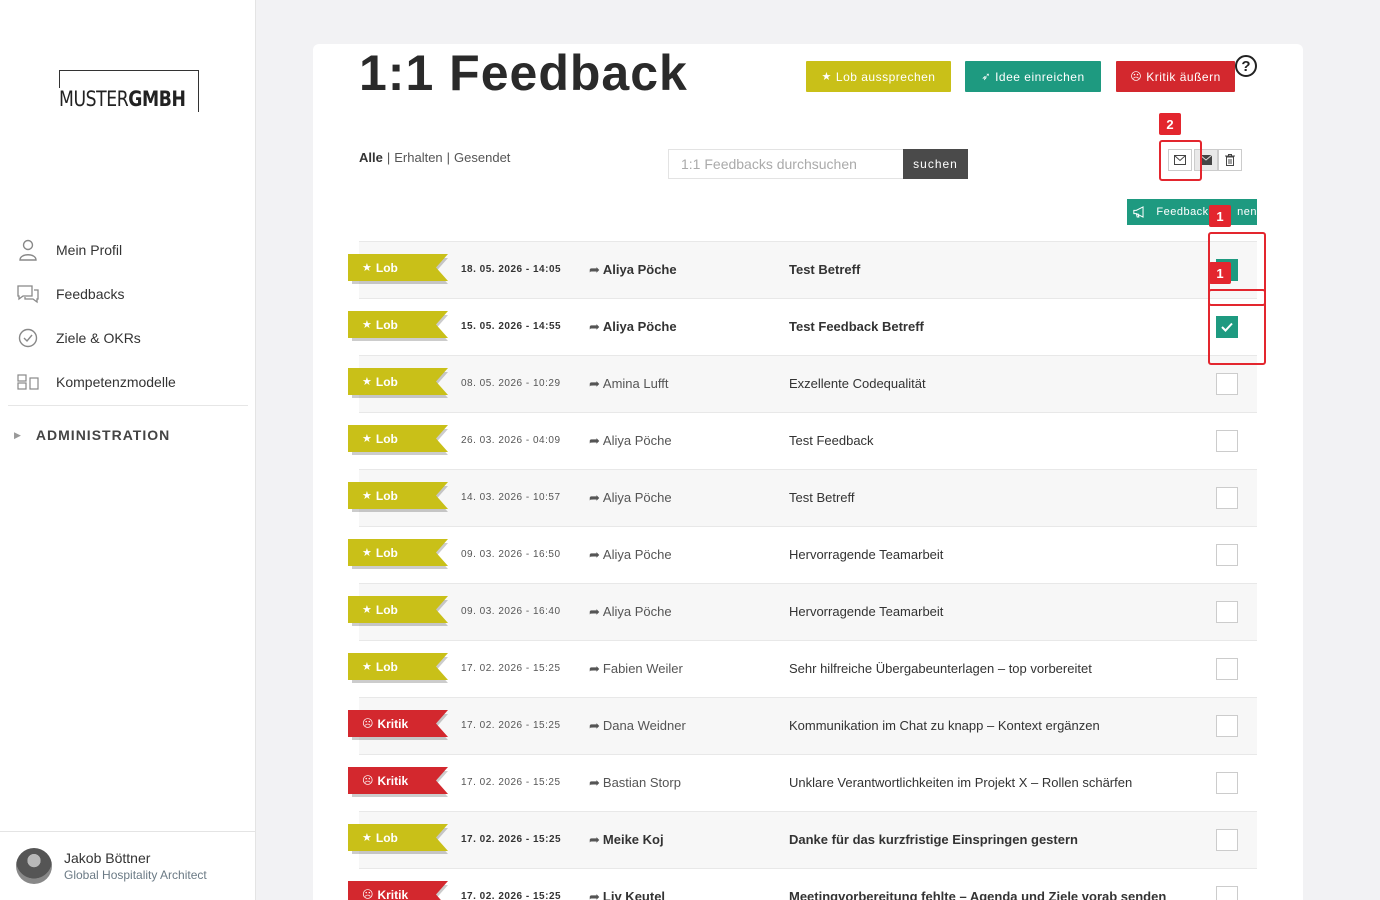 The width and height of the screenshot is (1380, 900). Describe the element at coordinates (636, 669) in the screenshot. I see `feedback-sender: ➦ Fabien Weiler` at that location.